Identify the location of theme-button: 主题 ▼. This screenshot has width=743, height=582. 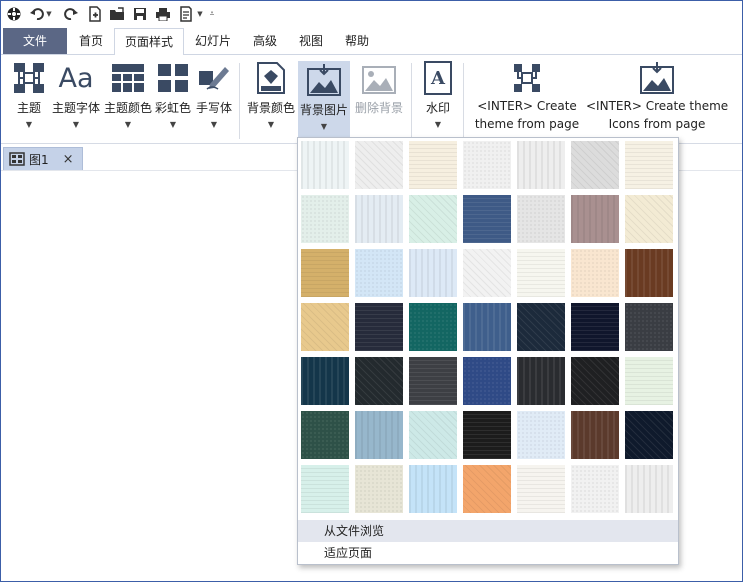
(29, 94).